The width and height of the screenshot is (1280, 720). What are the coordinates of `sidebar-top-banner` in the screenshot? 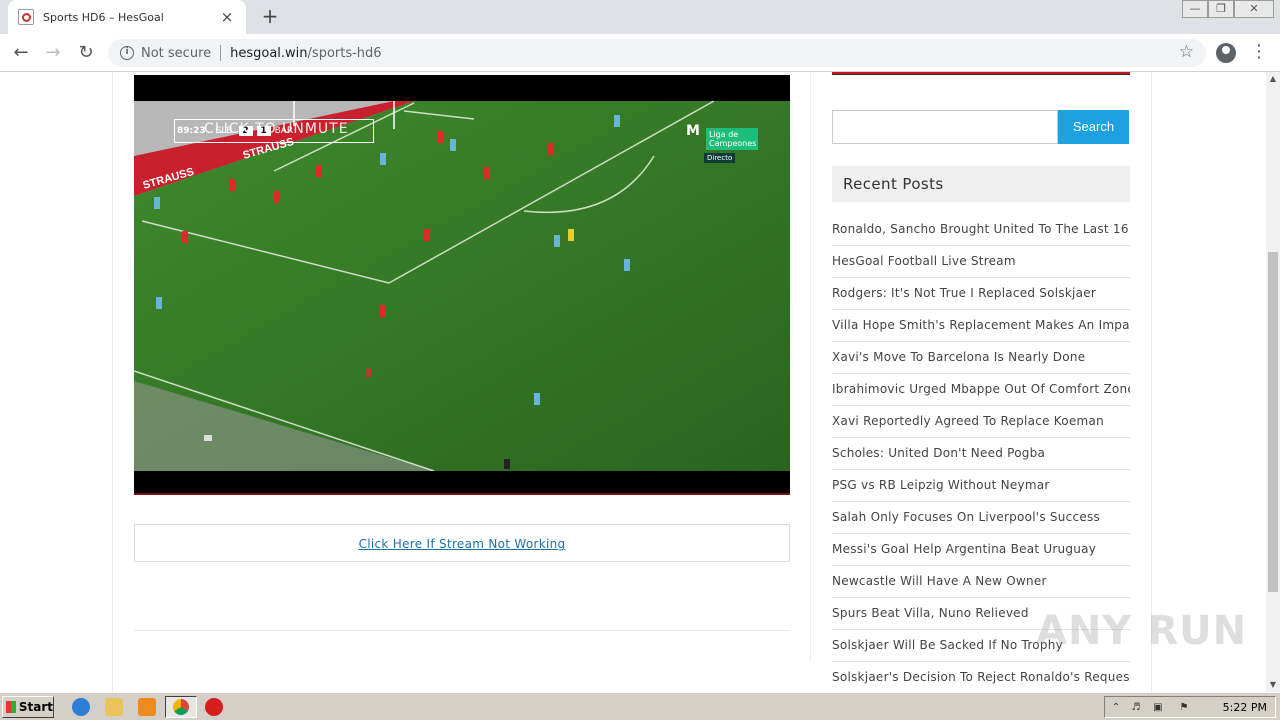 It's located at (981, 73).